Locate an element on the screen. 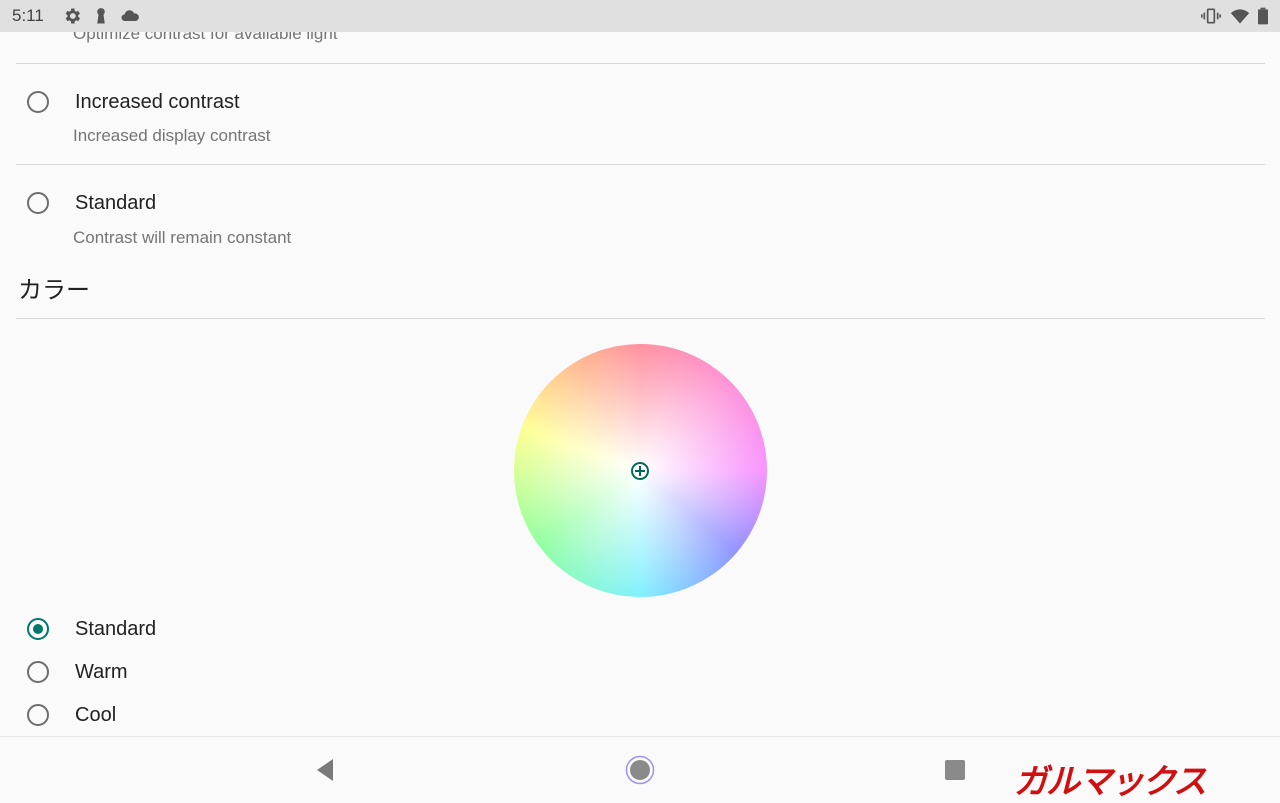 The image size is (1280, 803). option-label: Standard is located at coordinates (116, 629).